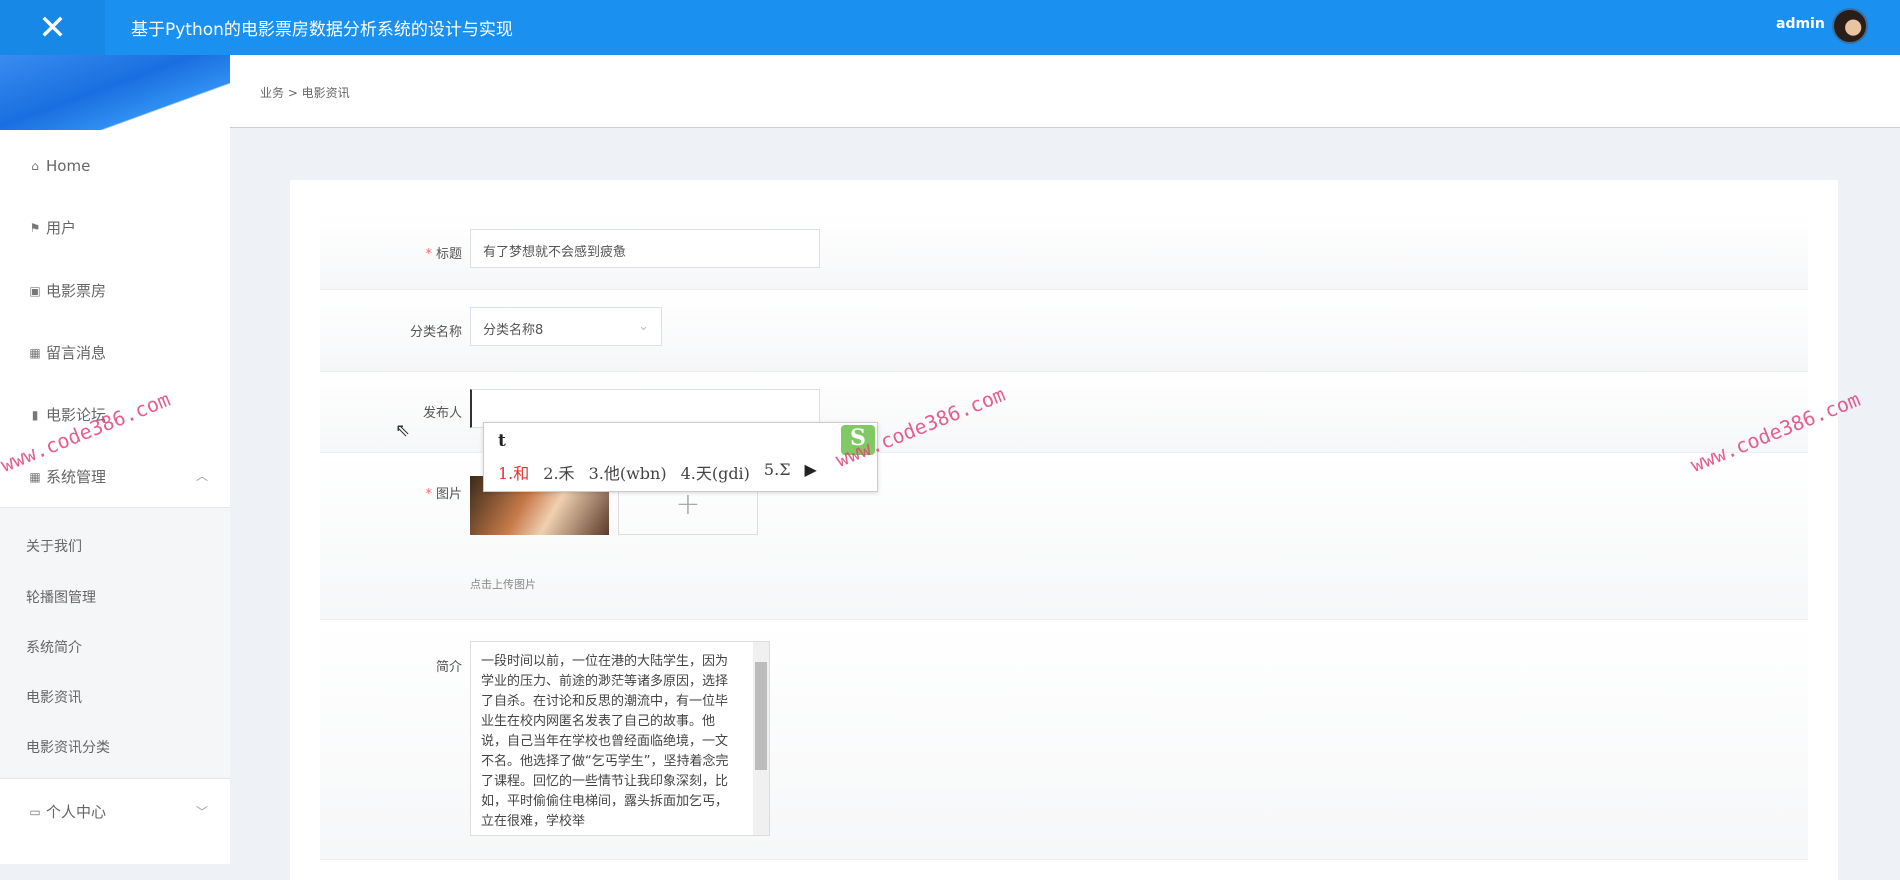 The height and width of the screenshot is (880, 1900). I want to click on submenu: 关于我们 轮播图管理 系统简介 电影资讯 电影资讯分类, so click(115, 643).